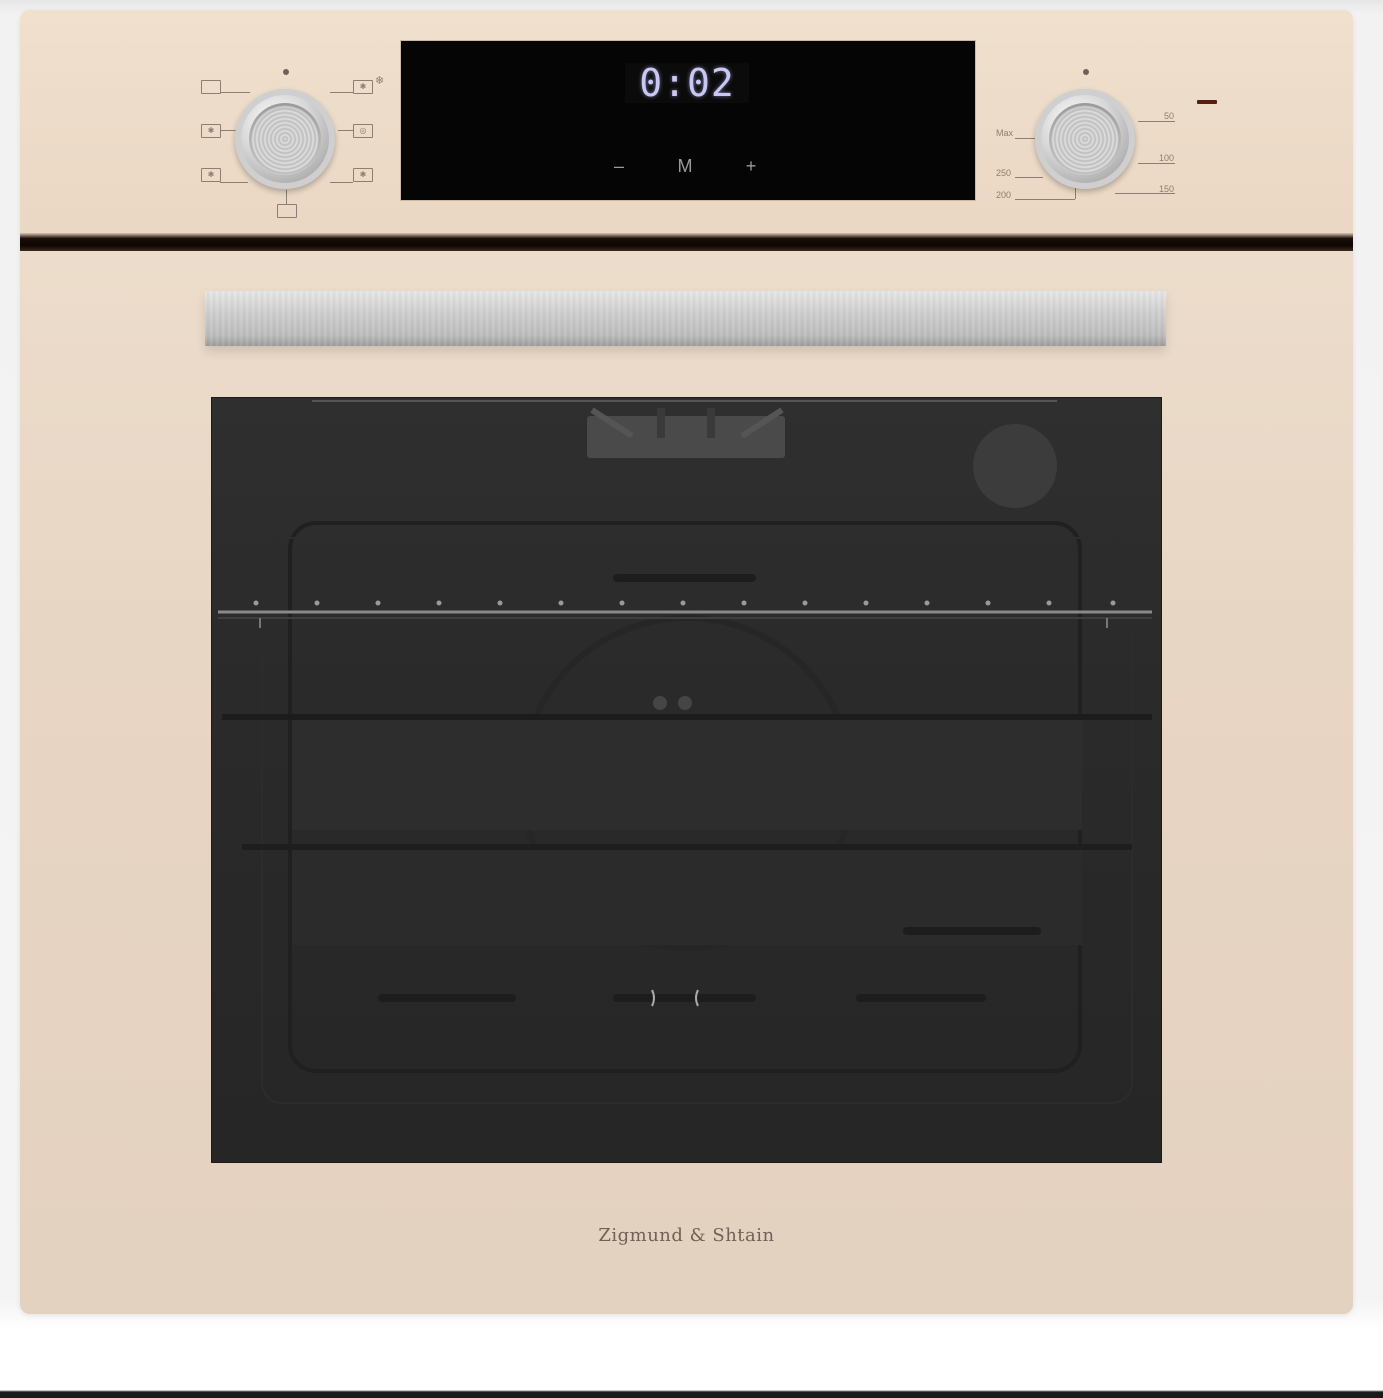 This screenshot has width=1383, height=1398. What do you see at coordinates (363, 175) in the screenshot?
I see `bottom-heat-icon: ✱` at bounding box center [363, 175].